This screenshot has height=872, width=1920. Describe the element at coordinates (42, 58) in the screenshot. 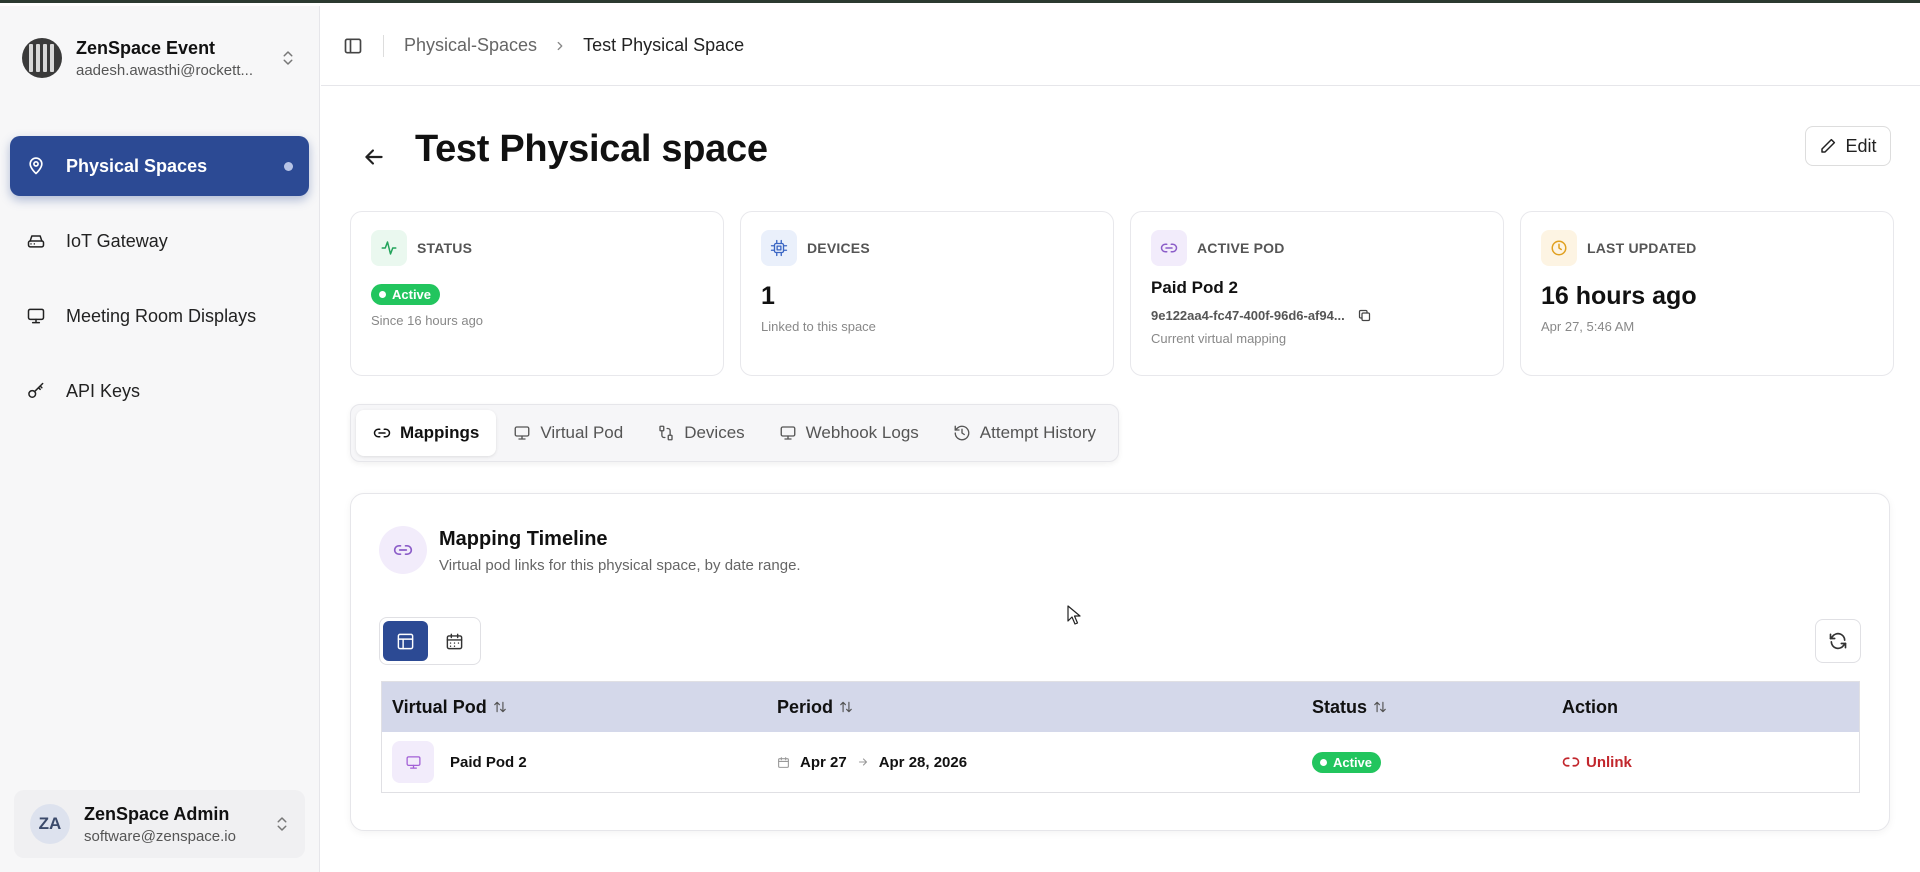

I see `org-logo` at that location.